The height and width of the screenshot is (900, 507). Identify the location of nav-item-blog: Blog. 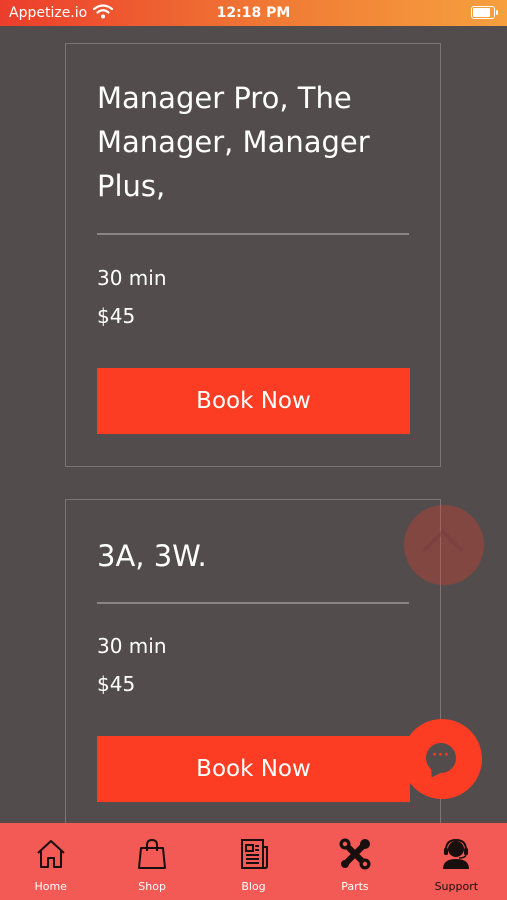
(253, 861).